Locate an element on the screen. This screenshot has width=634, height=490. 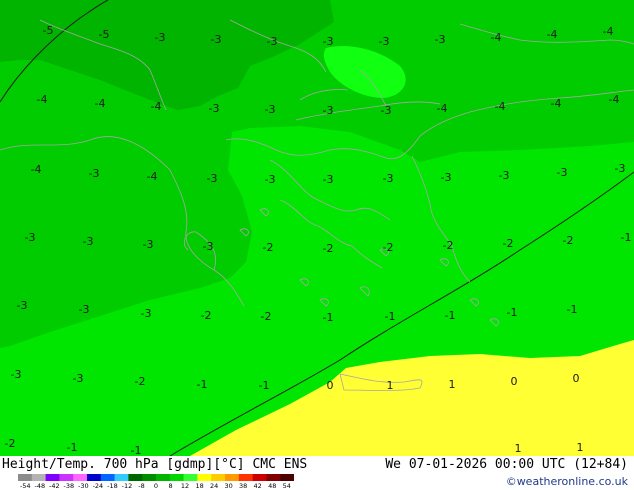
scale-tick-label: 24 is located at coordinates (214, 485).